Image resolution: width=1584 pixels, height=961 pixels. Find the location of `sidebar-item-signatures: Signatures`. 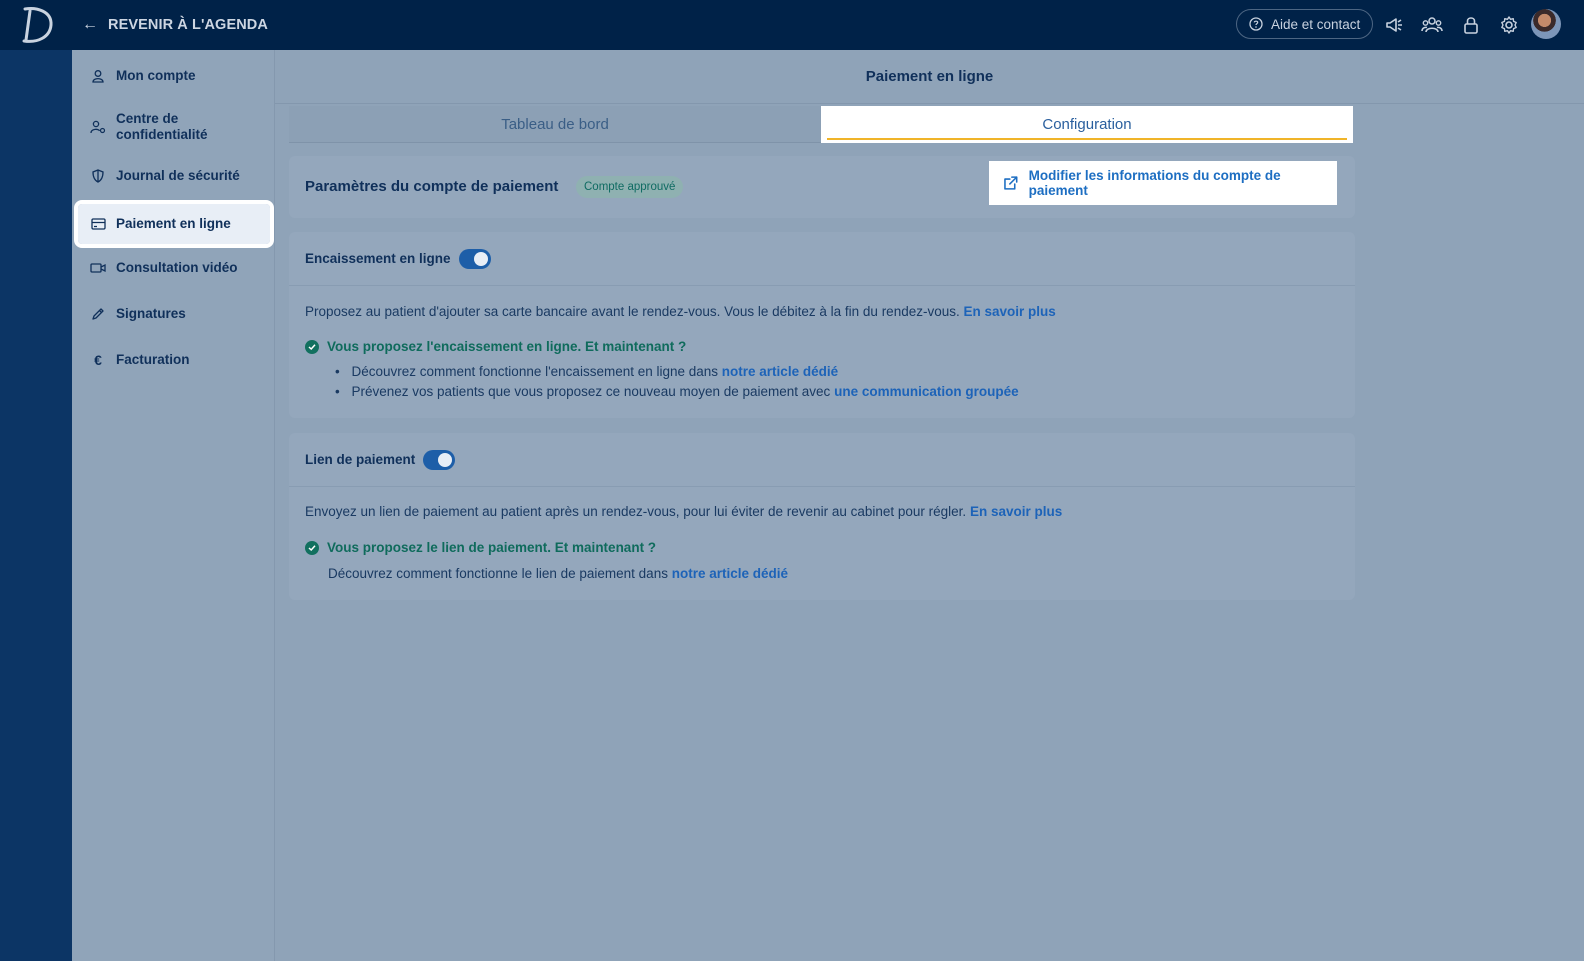

sidebar-item-signatures: Signatures is located at coordinates (174, 314).